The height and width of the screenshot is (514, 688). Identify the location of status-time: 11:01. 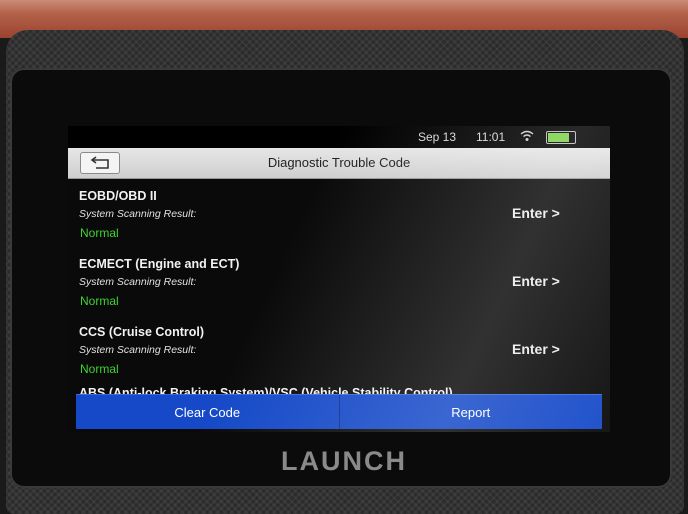
(491, 137).